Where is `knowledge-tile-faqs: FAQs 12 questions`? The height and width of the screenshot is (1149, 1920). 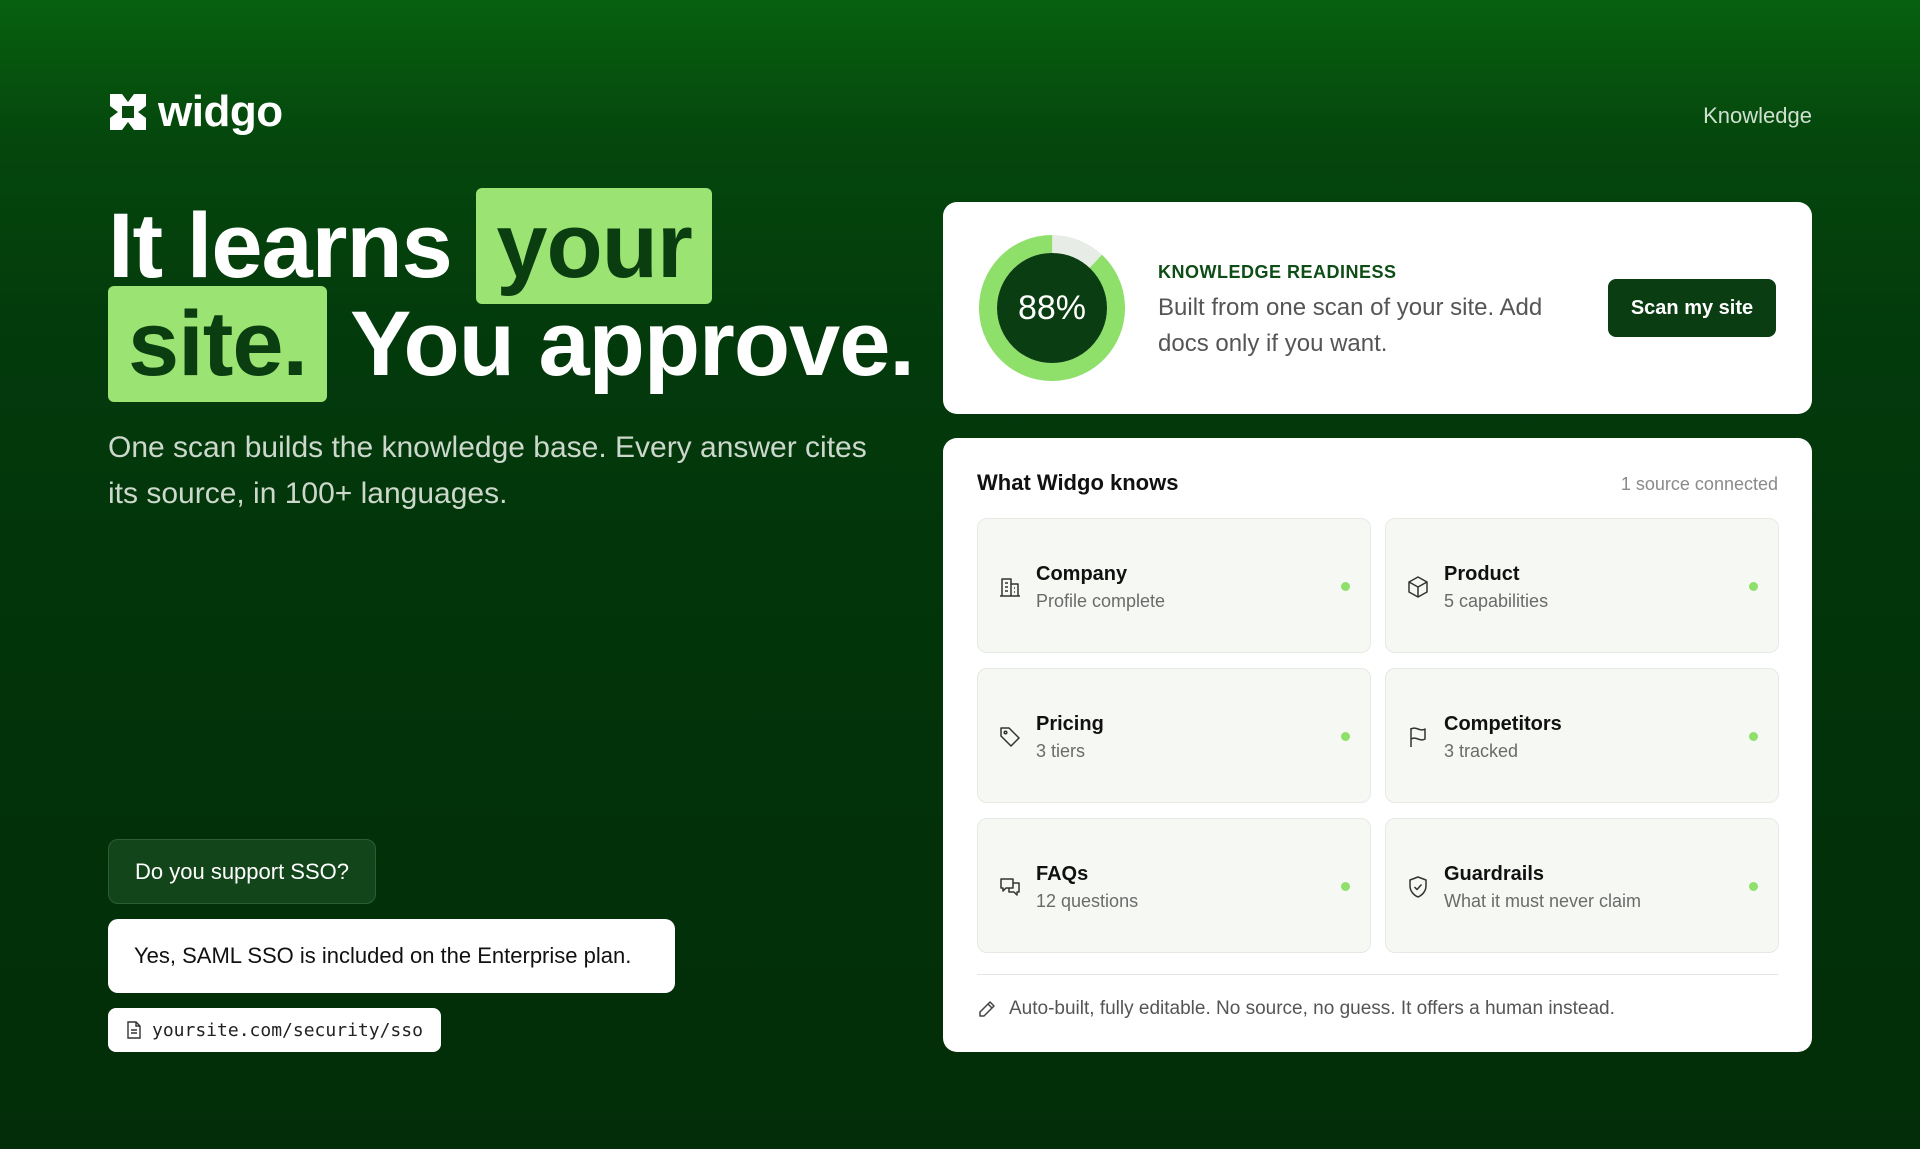 knowledge-tile-faqs: FAQs 12 questions is located at coordinates (1174, 885).